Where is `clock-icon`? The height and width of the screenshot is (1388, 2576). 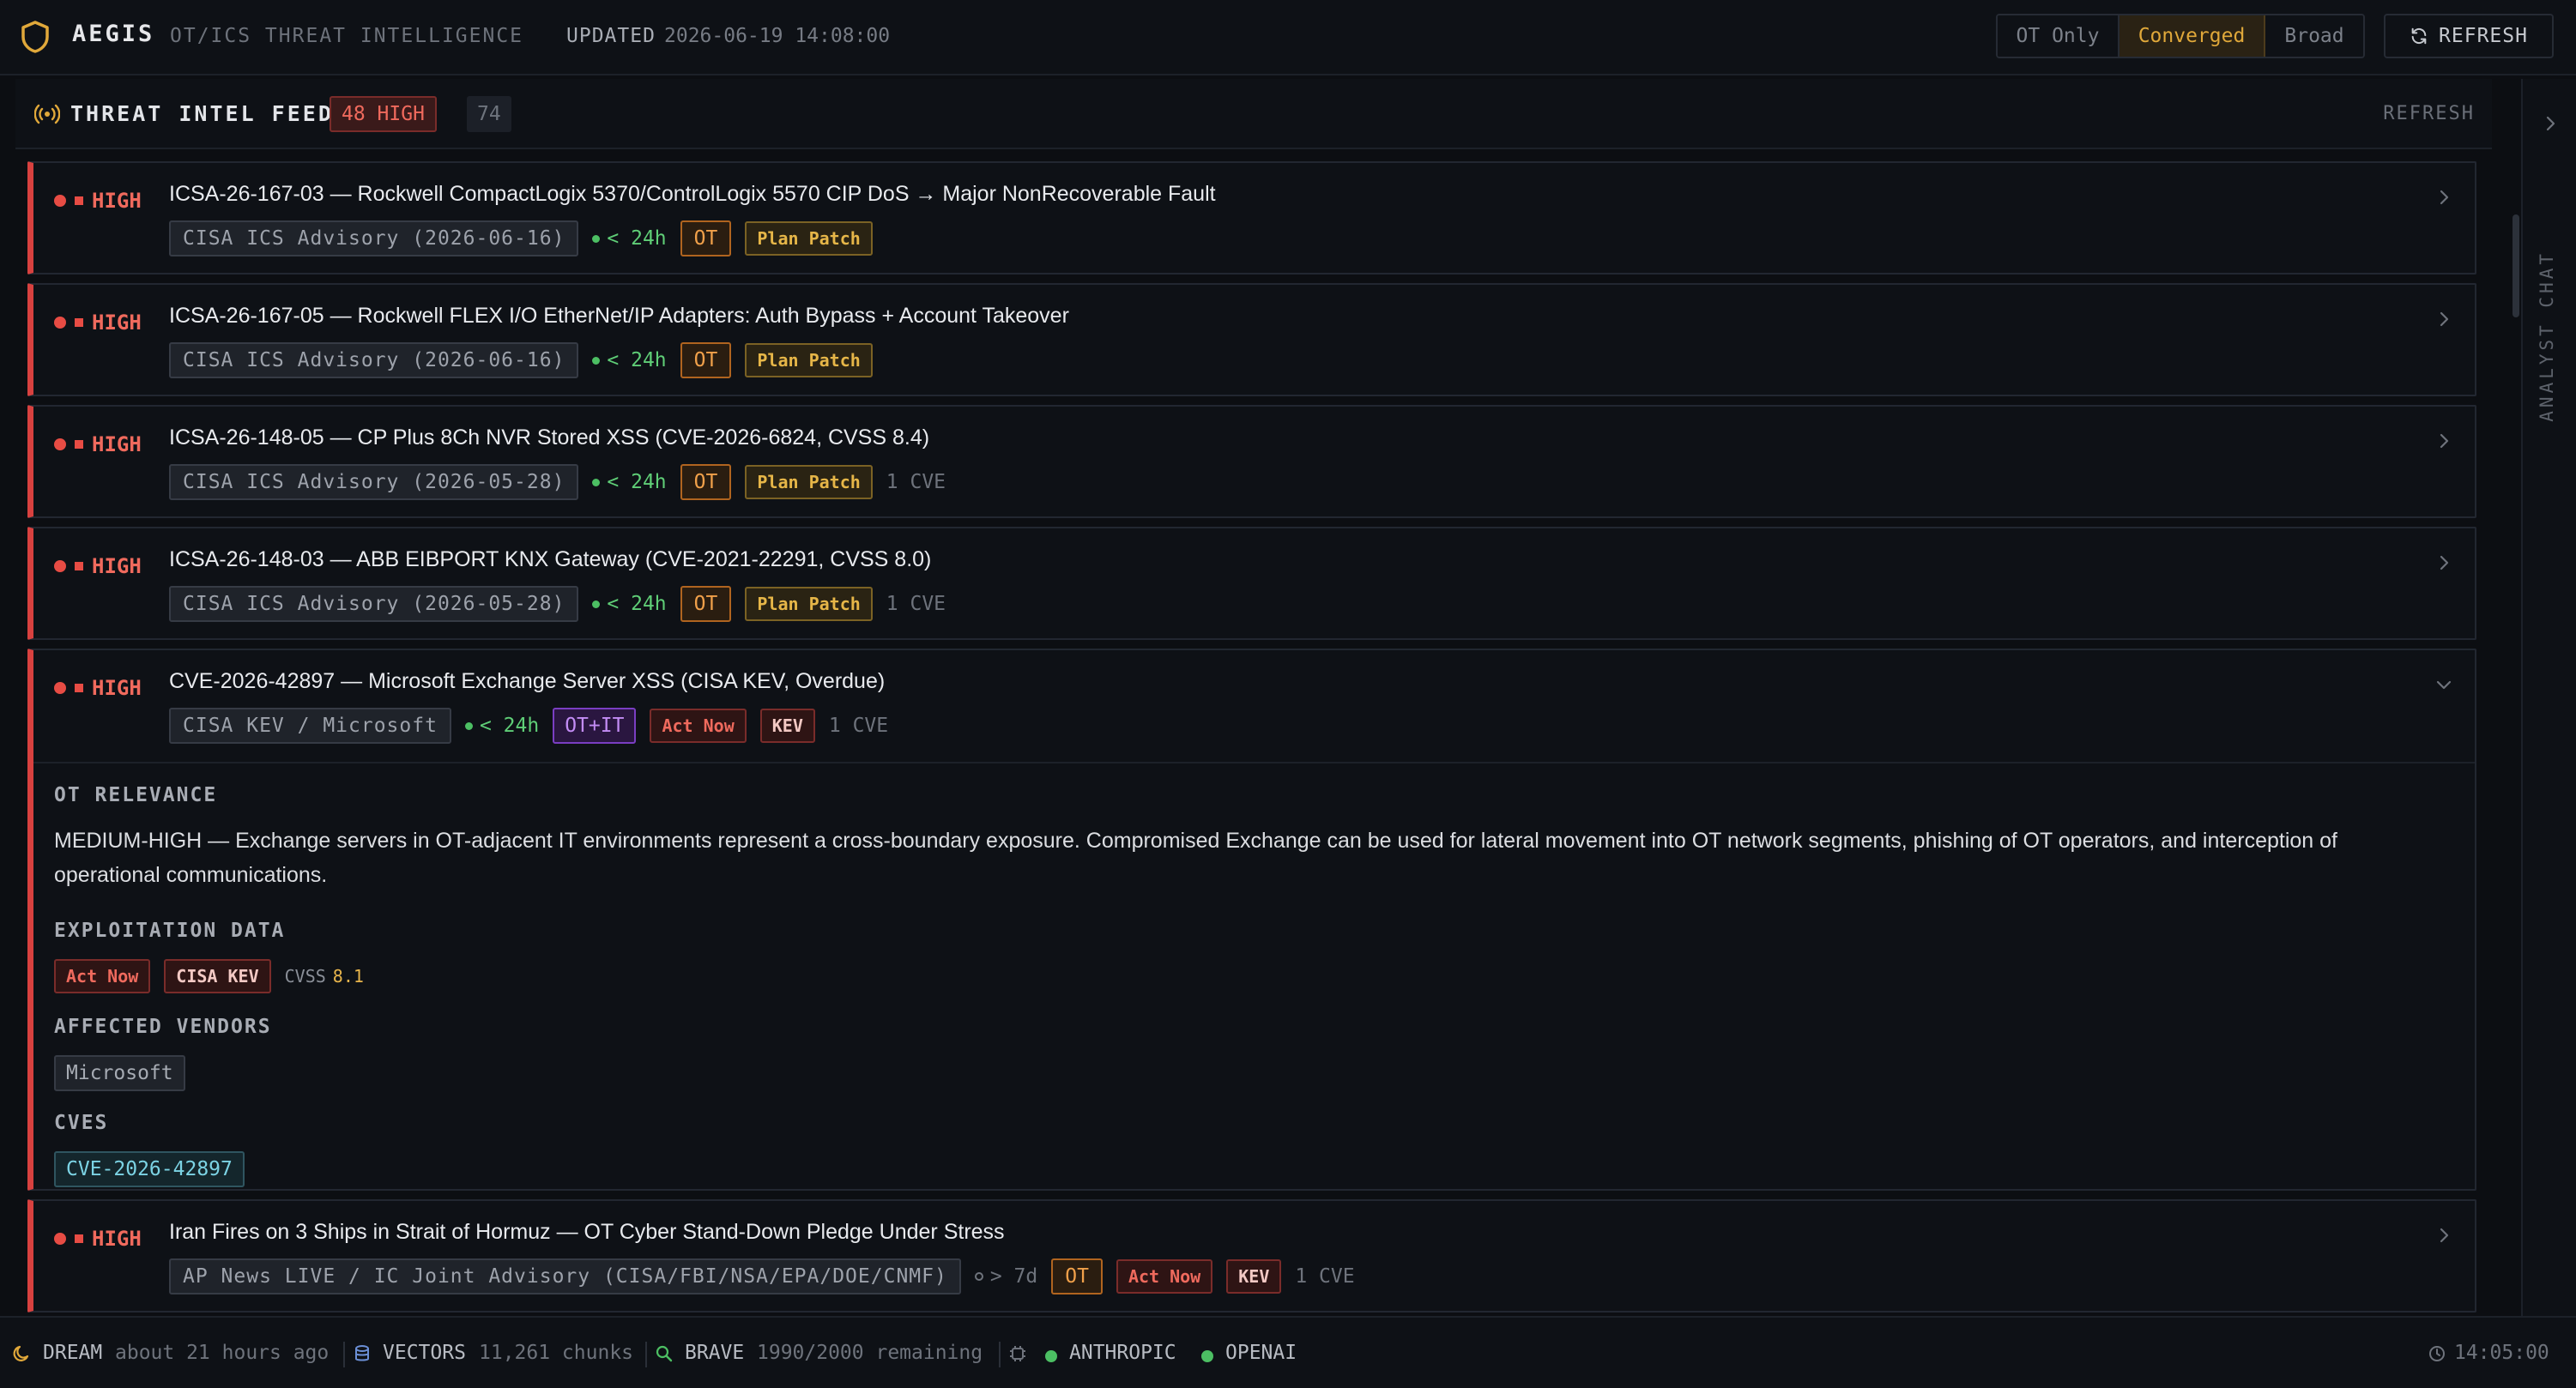
clock-icon is located at coordinates (2437, 1353).